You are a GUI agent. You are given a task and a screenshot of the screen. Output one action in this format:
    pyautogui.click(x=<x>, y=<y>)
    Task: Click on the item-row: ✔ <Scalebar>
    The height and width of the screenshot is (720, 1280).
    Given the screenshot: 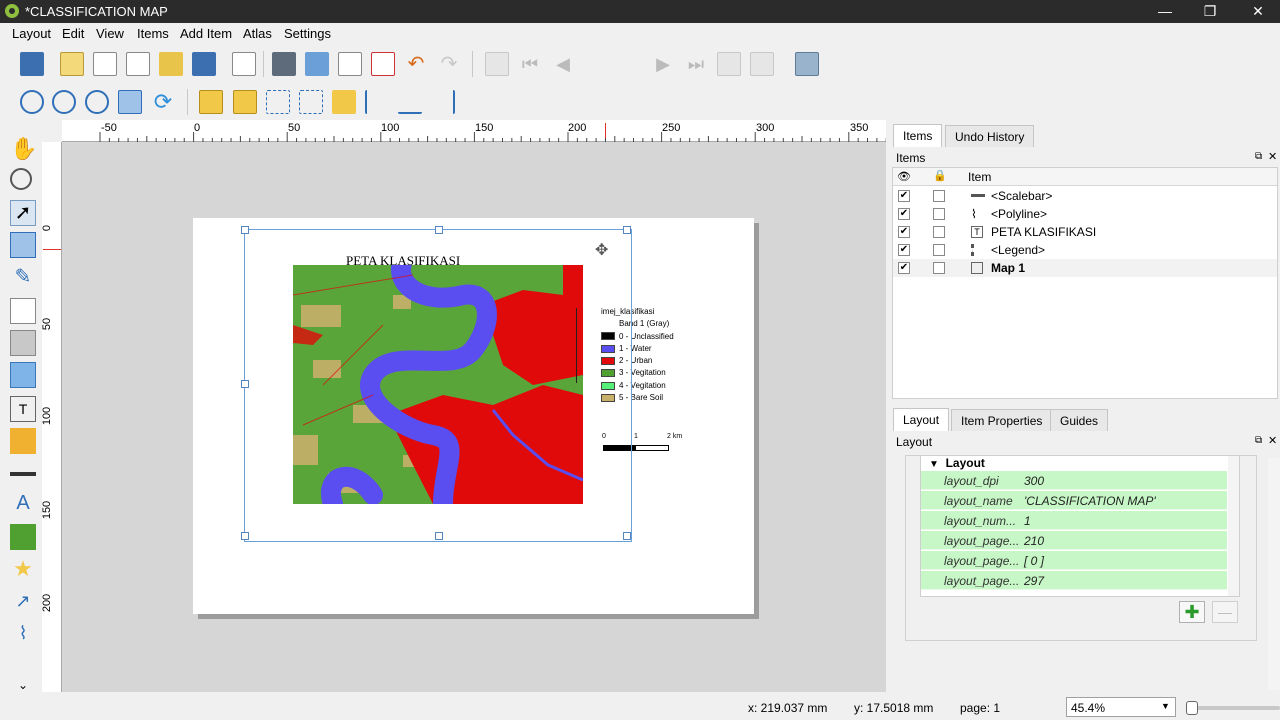 What is the action you would take?
    pyautogui.click(x=1085, y=196)
    